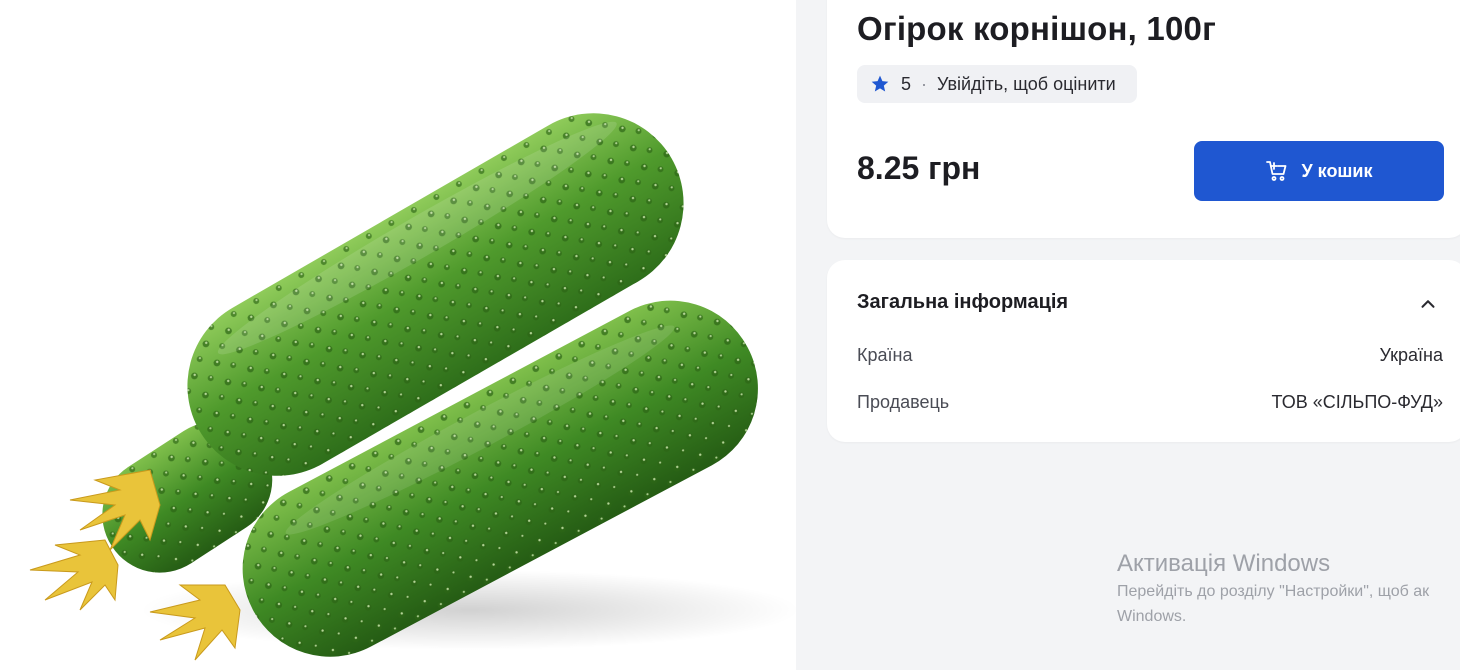 The width and height of the screenshot is (1460, 670). I want to click on info-row-seller-label: Продавець, so click(903, 402).